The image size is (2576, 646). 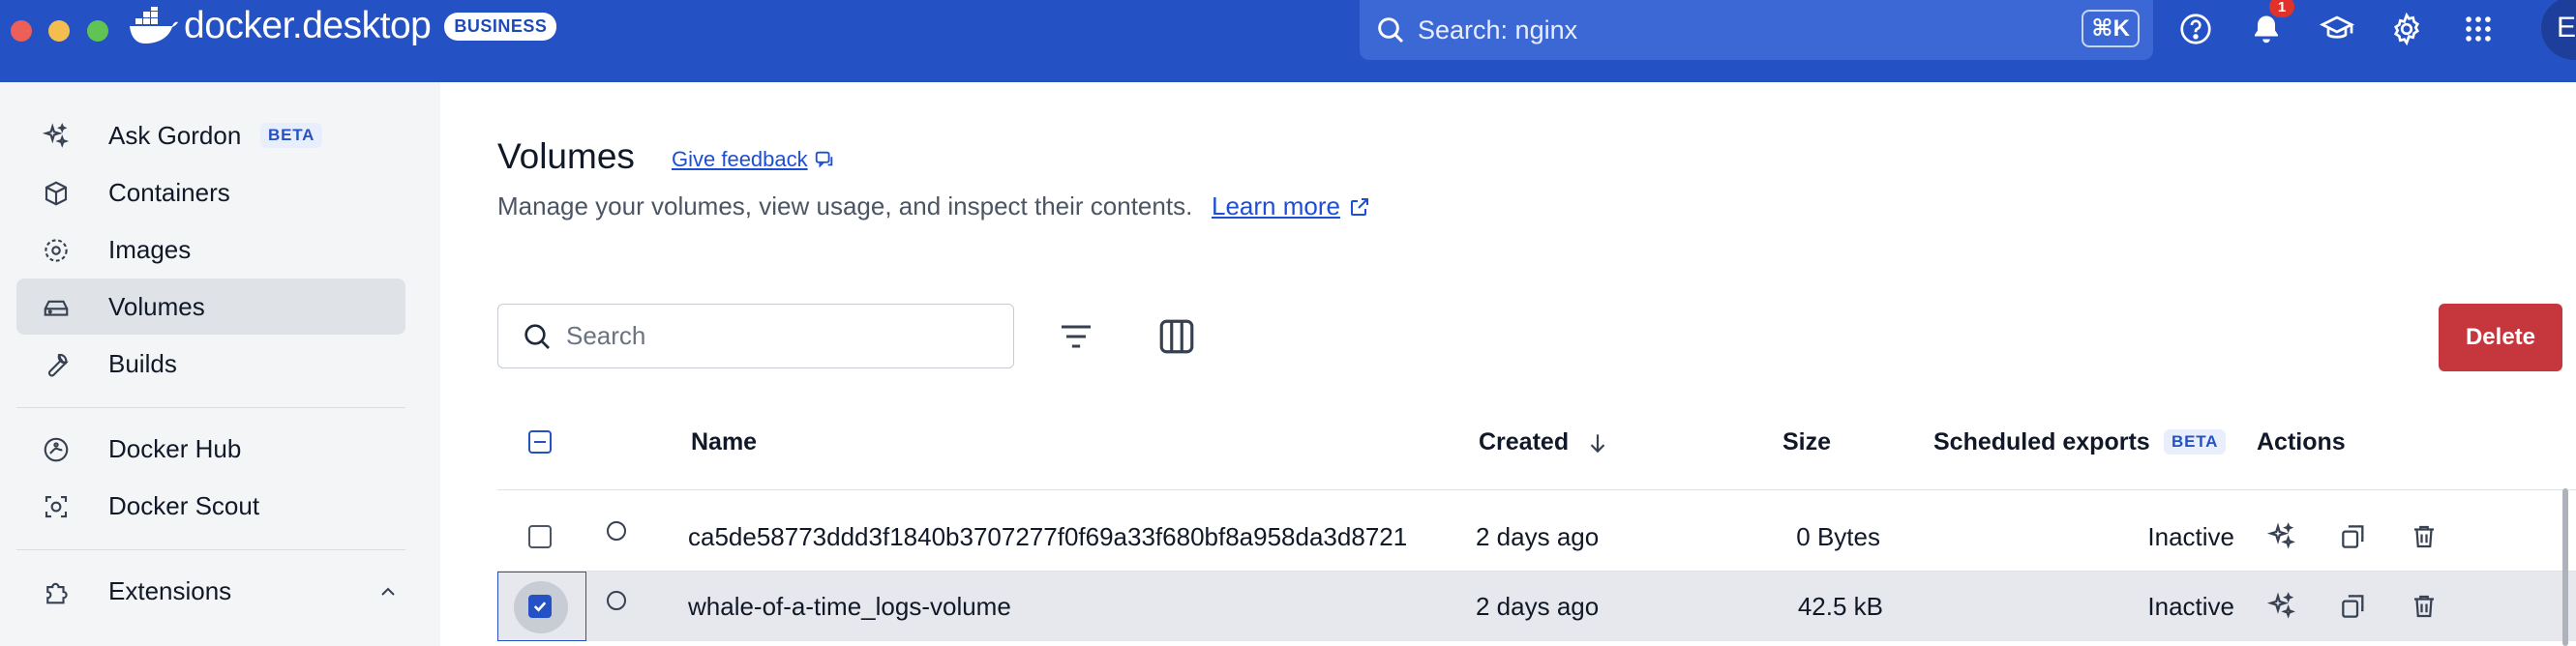 I want to click on column-header-name: Name, so click(x=724, y=442).